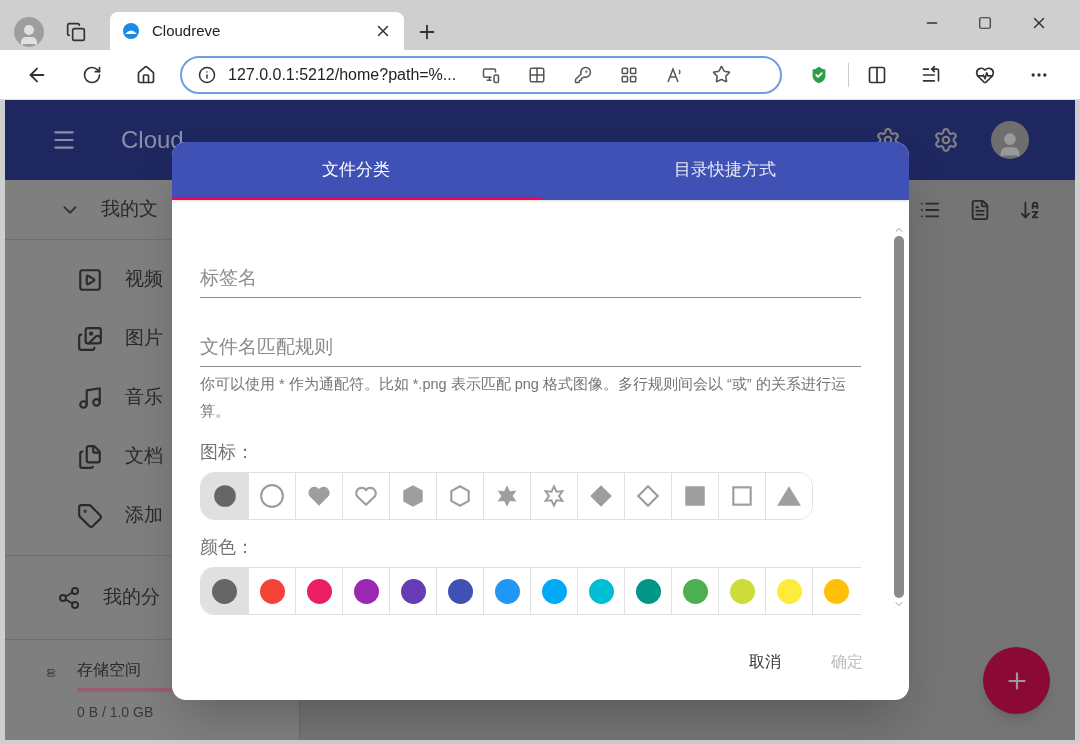 The width and height of the screenshot is (1080, 744). Describe the element at coordinates (877, 74) in the screenshot. I see `split-screen-icon` at that location.